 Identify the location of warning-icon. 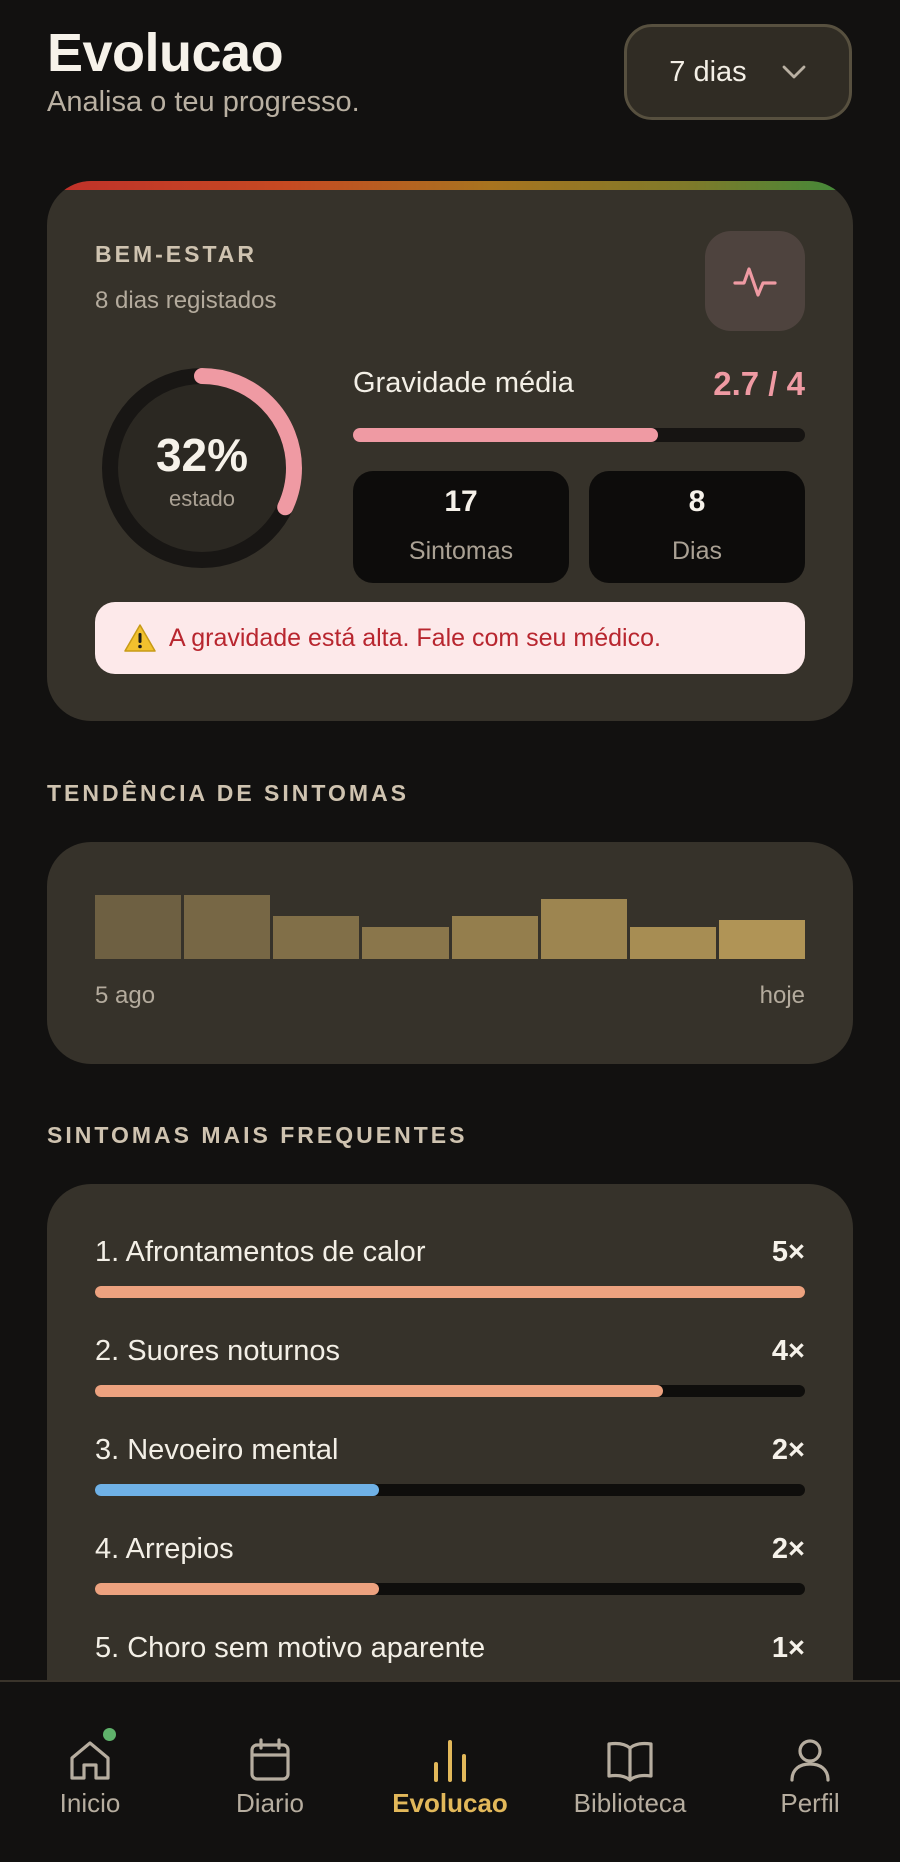
(140, 638).